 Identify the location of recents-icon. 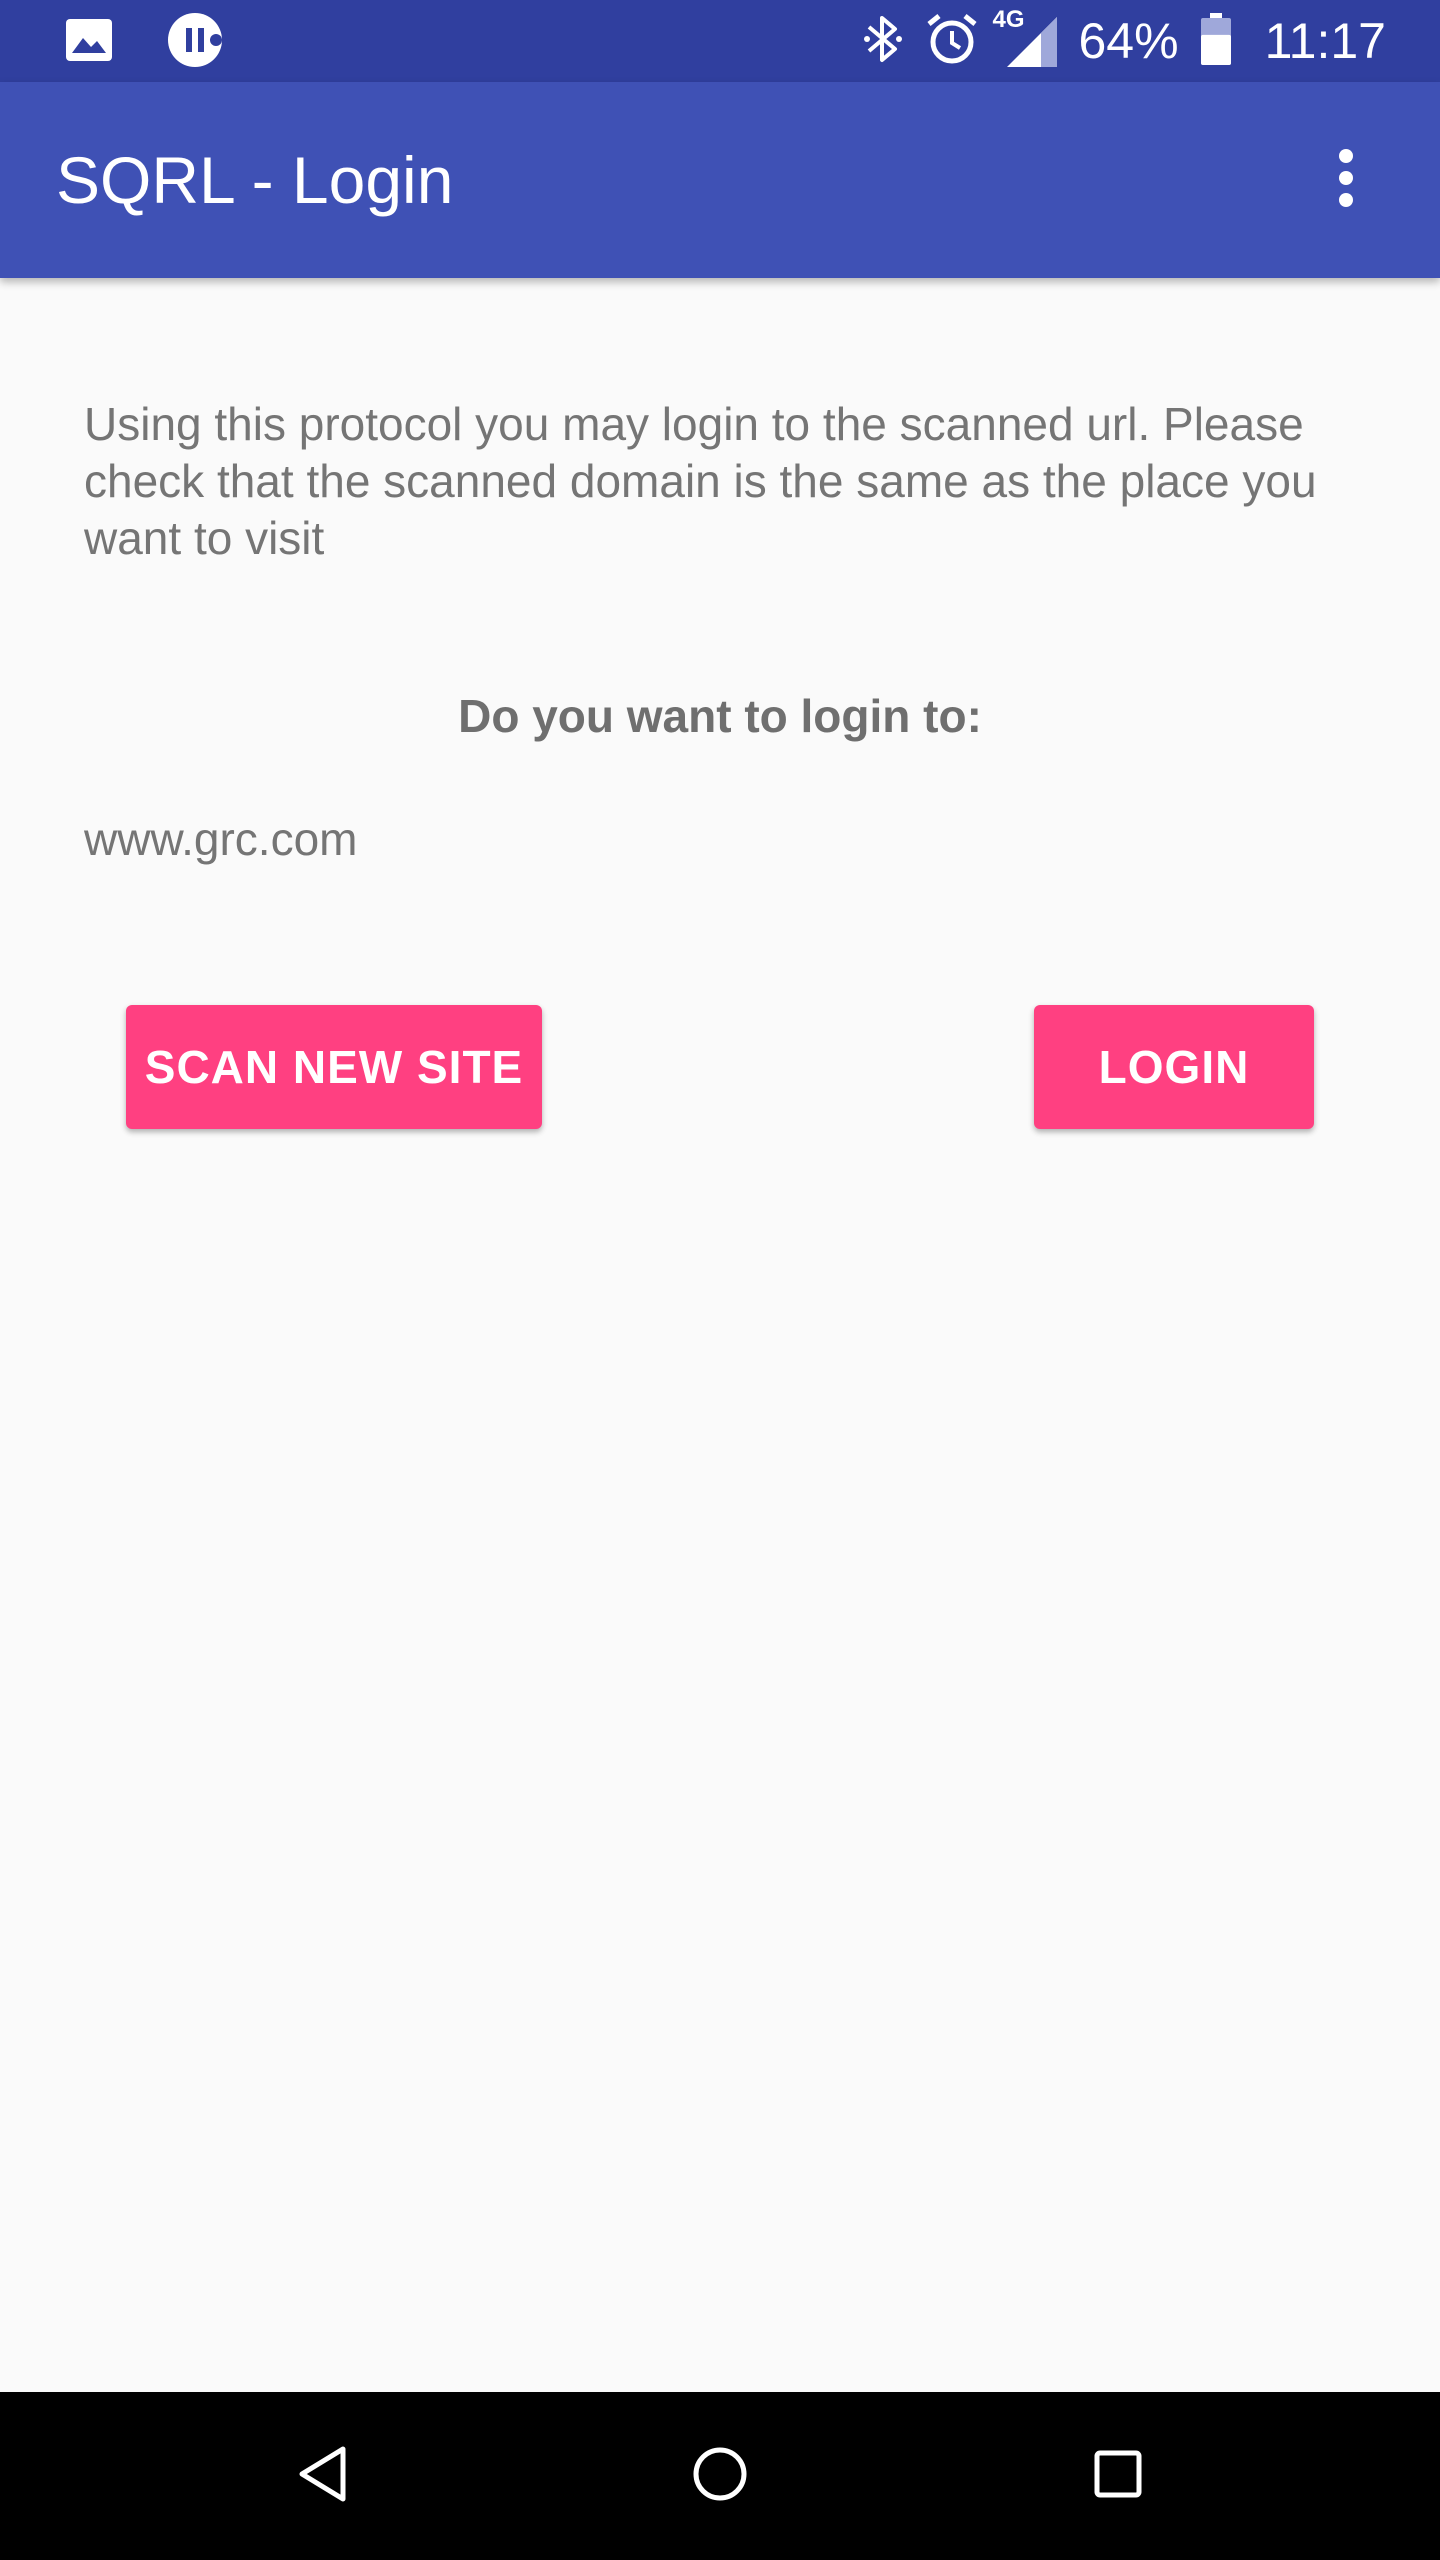
(1118, 2476).